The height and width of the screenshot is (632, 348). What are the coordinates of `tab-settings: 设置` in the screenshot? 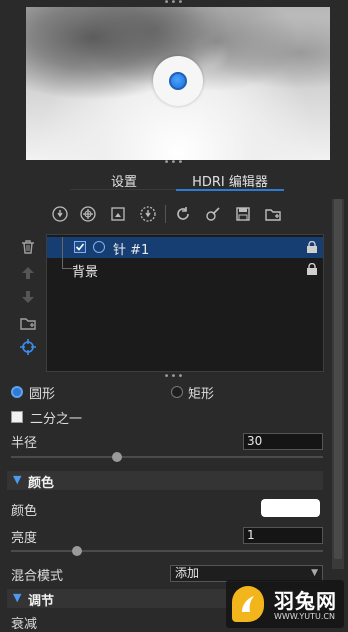 It's located at (124, 181).